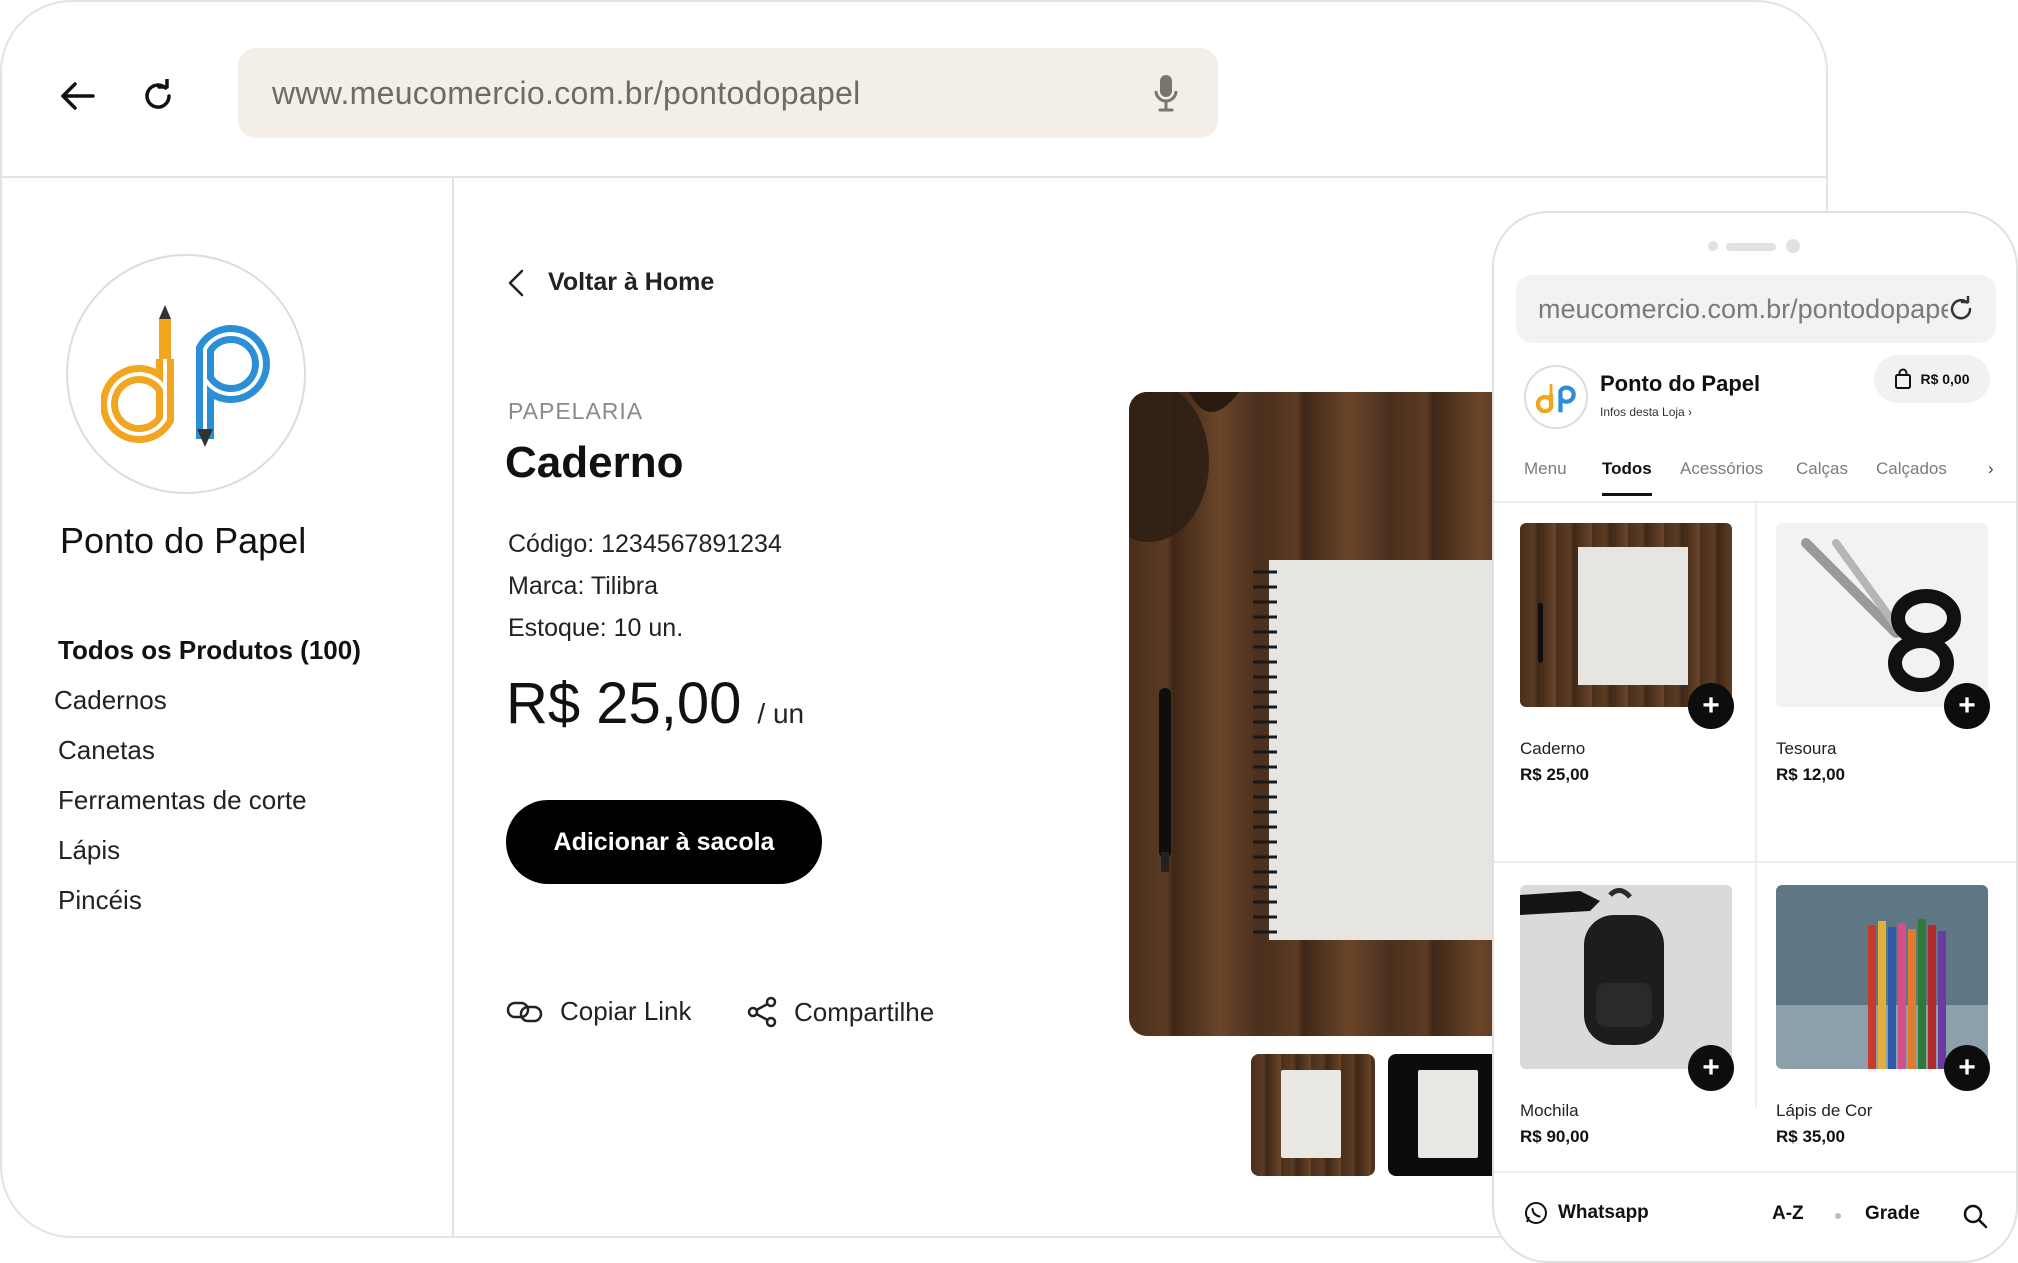  What do you see at coordinates (1553, 748) in the screenshot?
I see `product-name: Caderno` at bounding box center [1553, 748].